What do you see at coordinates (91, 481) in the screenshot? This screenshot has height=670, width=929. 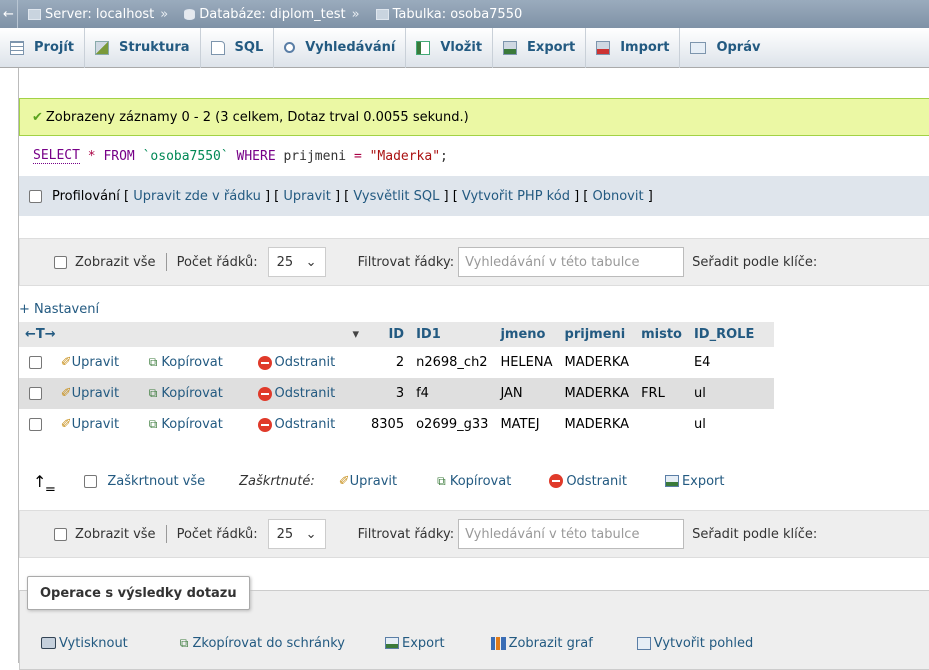 I see `check-all-checkbox` at bounding box center [91, 481].